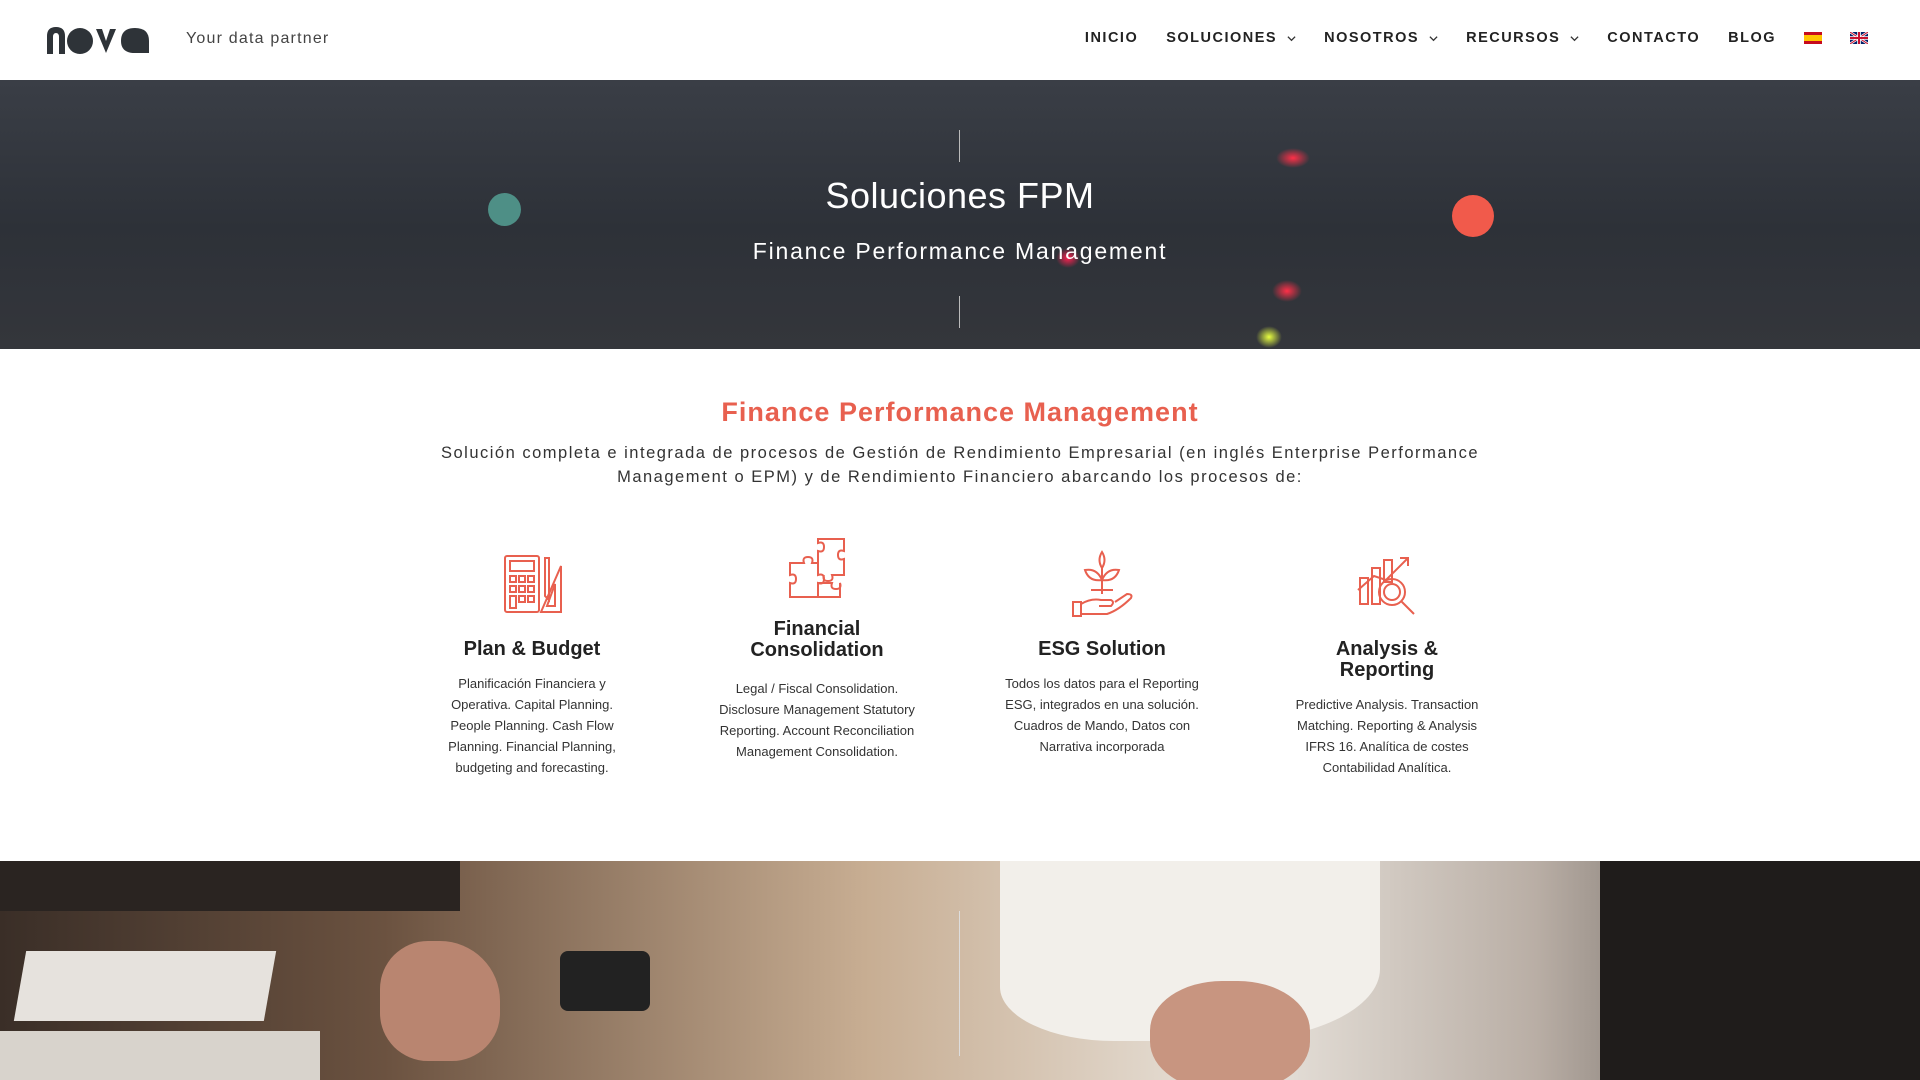 The width and height of the screenshot is (1920, 1080). Describe the element at coordinates (1859, 38) in the screenshot. I see `uk-flag-icon` at that location.